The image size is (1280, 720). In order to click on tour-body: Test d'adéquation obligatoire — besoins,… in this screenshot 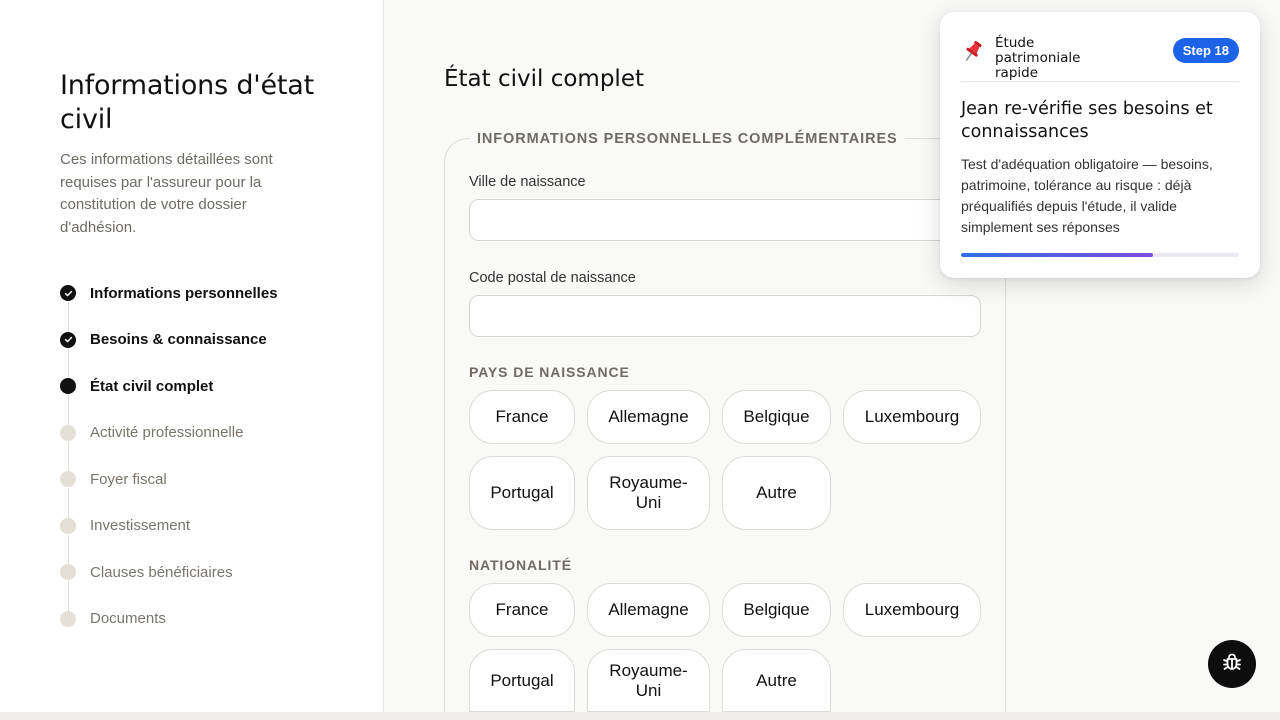, I will do `click(1087, 195)`.